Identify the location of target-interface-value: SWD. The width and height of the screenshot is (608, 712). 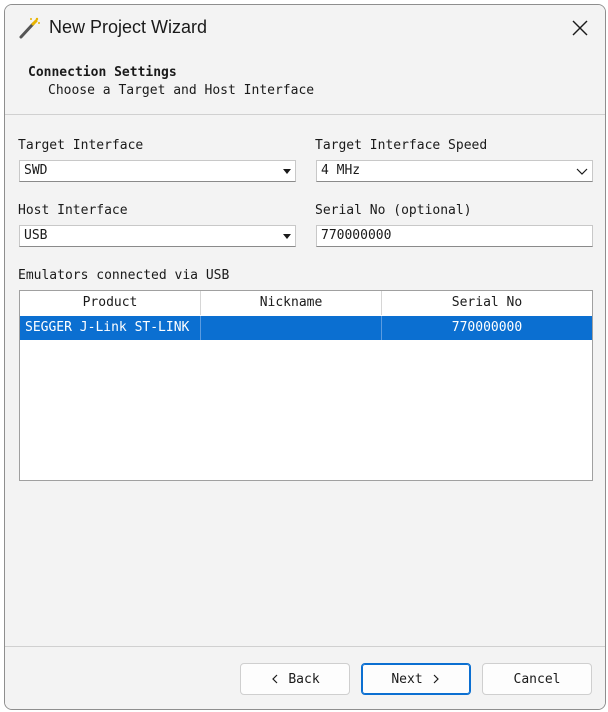
(36, 170).